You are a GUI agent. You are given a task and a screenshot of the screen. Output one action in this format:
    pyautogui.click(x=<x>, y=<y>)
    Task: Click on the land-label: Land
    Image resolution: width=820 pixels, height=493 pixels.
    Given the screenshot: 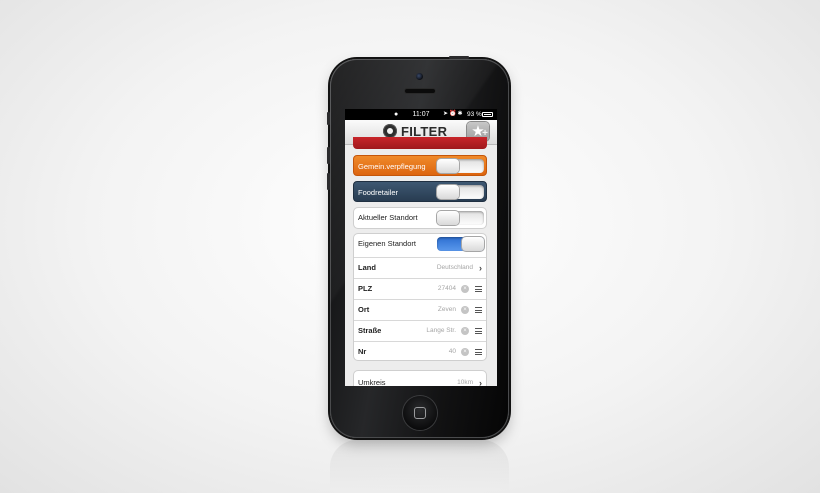 What is the action you would take?
    pyautogui.click(x=367, y=267)
    